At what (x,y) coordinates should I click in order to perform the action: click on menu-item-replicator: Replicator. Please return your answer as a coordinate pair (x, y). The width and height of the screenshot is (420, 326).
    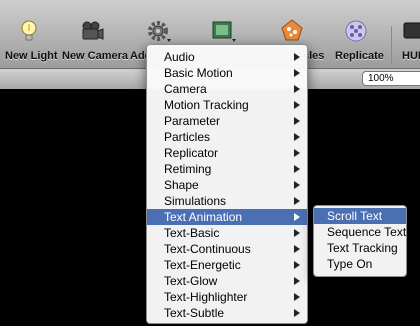
    Looking at the image, I should click on (227, 153).